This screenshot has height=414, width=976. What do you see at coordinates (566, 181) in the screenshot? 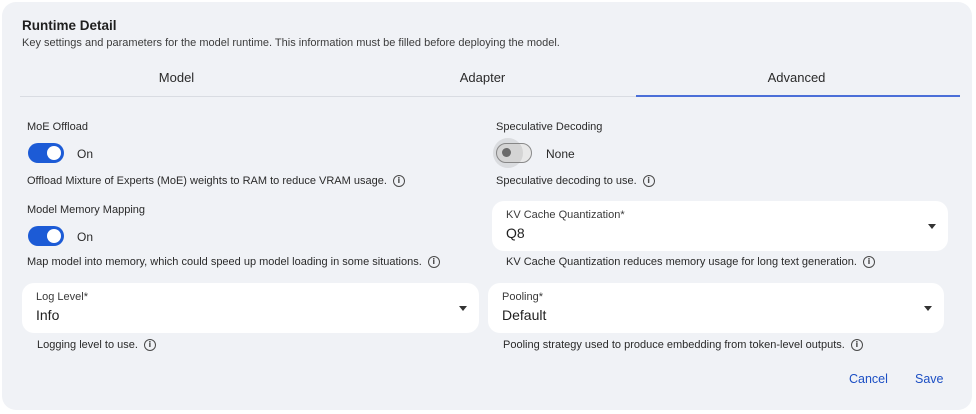
I see `speculative-decoding-help-text: Speculative decoding to use.` at bounding box center [566, 181].